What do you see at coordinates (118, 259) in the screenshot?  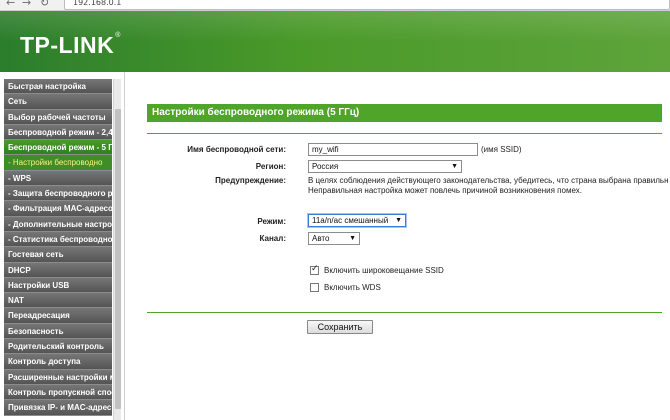 I see `scrollbar-thumb` at bounding box center [118, 259].